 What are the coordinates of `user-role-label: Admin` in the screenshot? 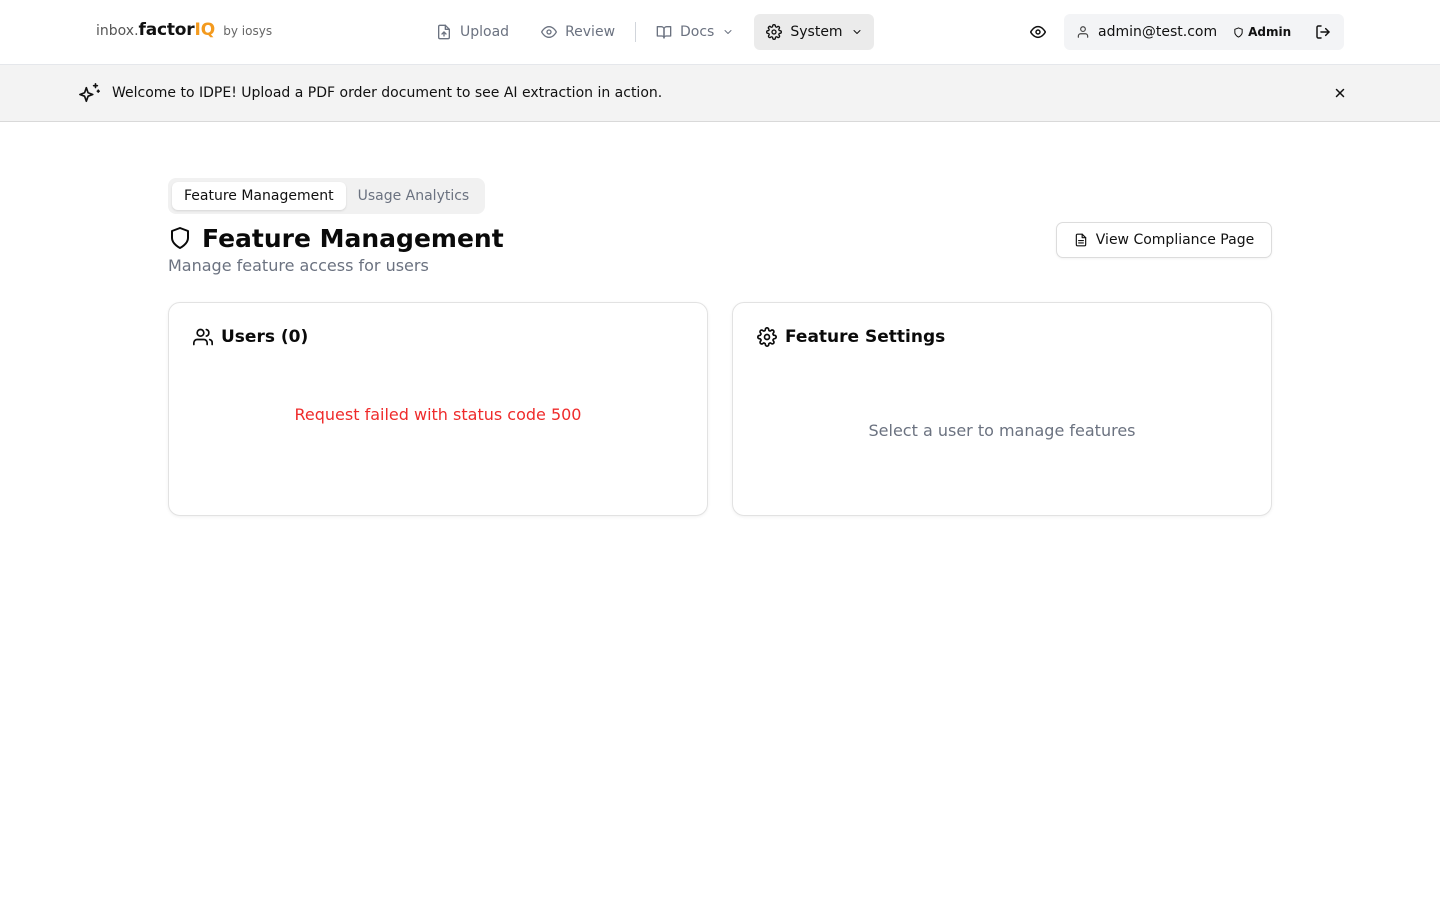 It's located at (1270, 32).